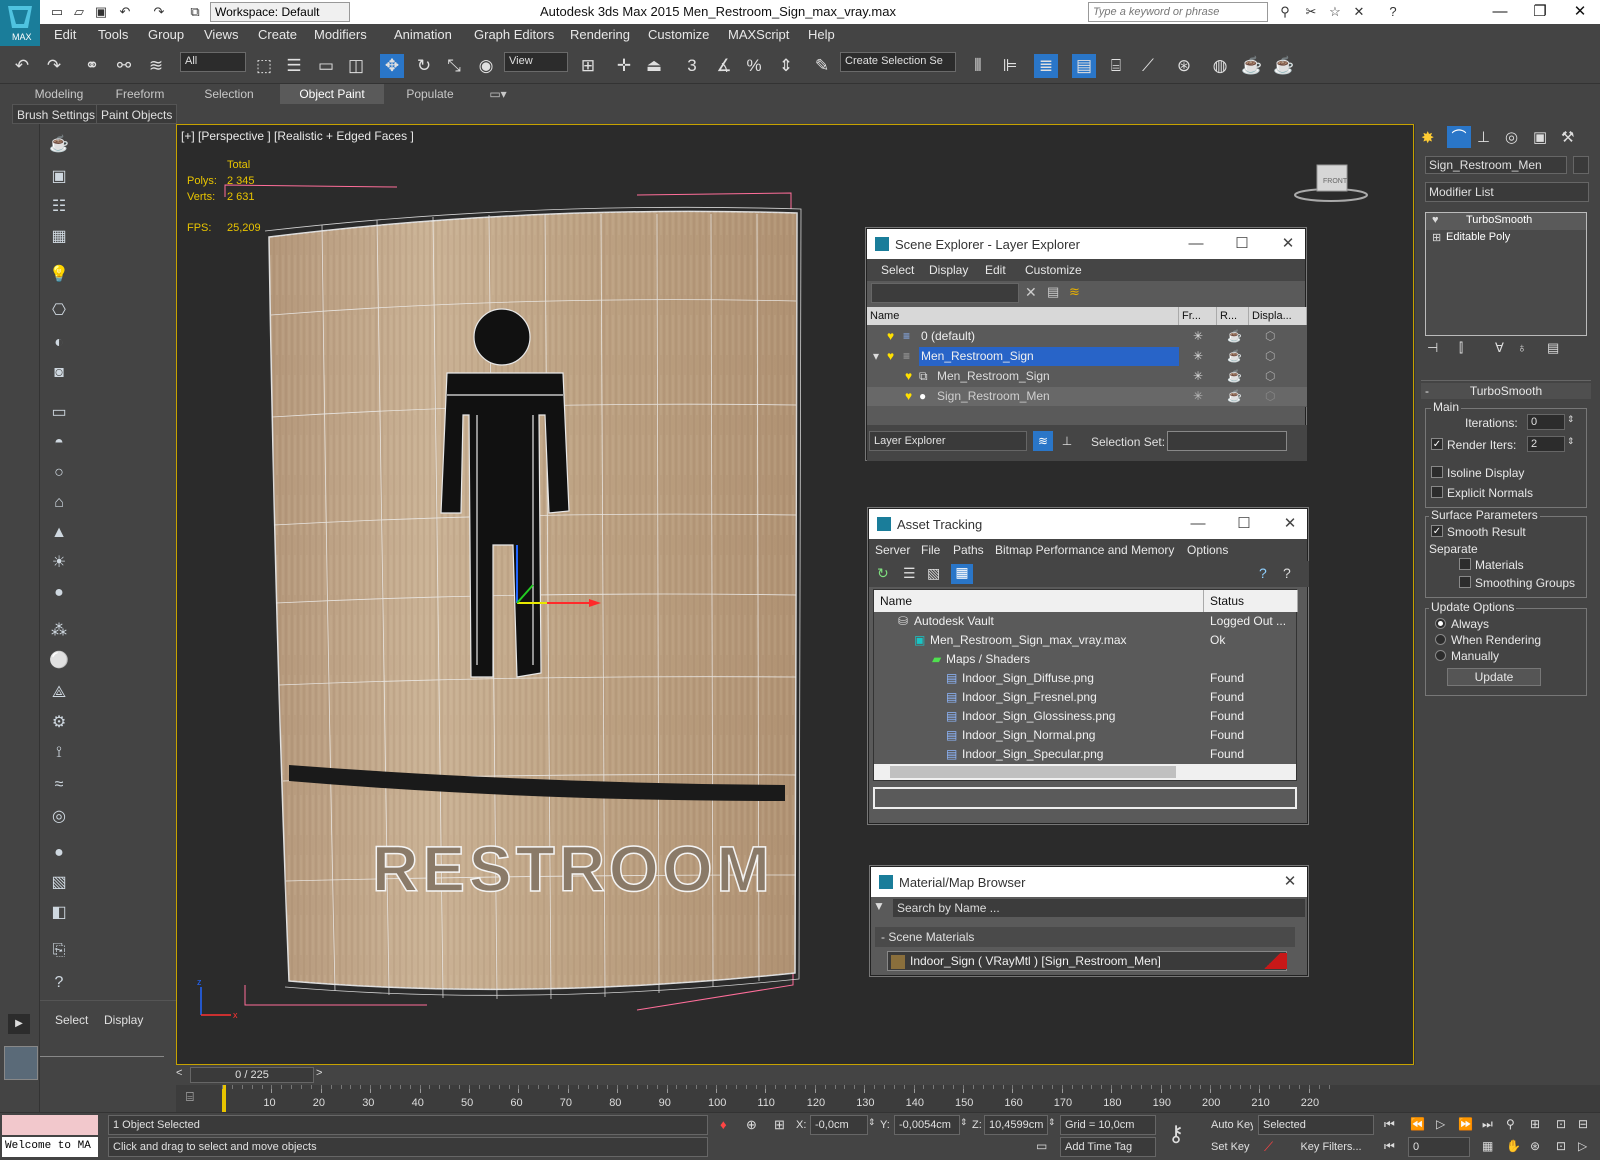 The height and width of the screenshot is (1160, 1600). Describe the element at coordinates (1033, 293) in the screenshot. I see `clear-search-icon: ✕` at that location.